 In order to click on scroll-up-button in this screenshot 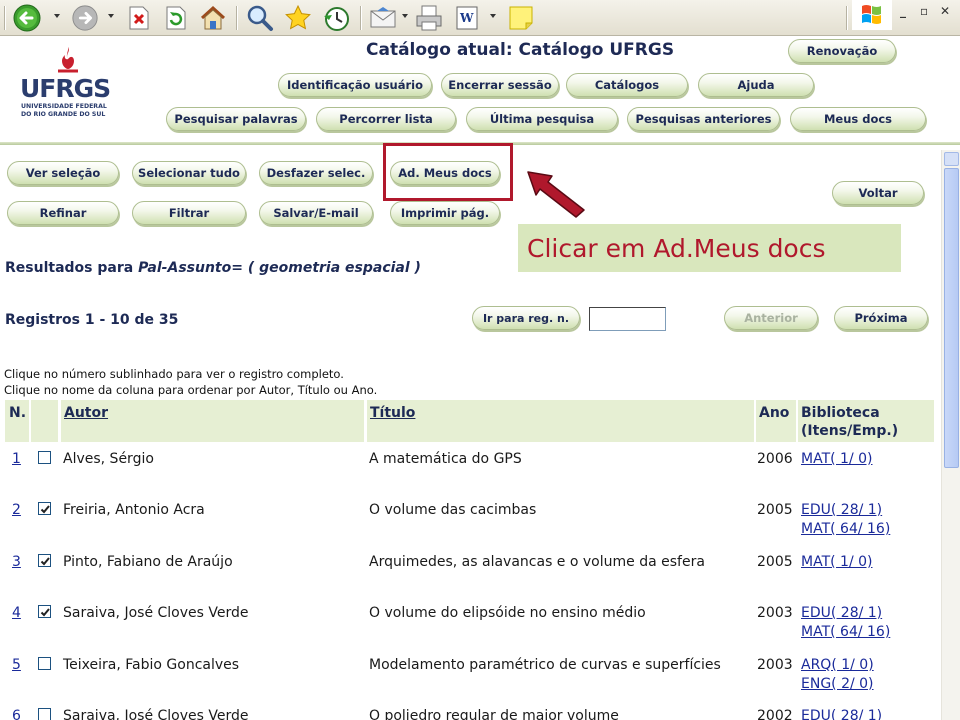, I will do `click(951, 159)`.